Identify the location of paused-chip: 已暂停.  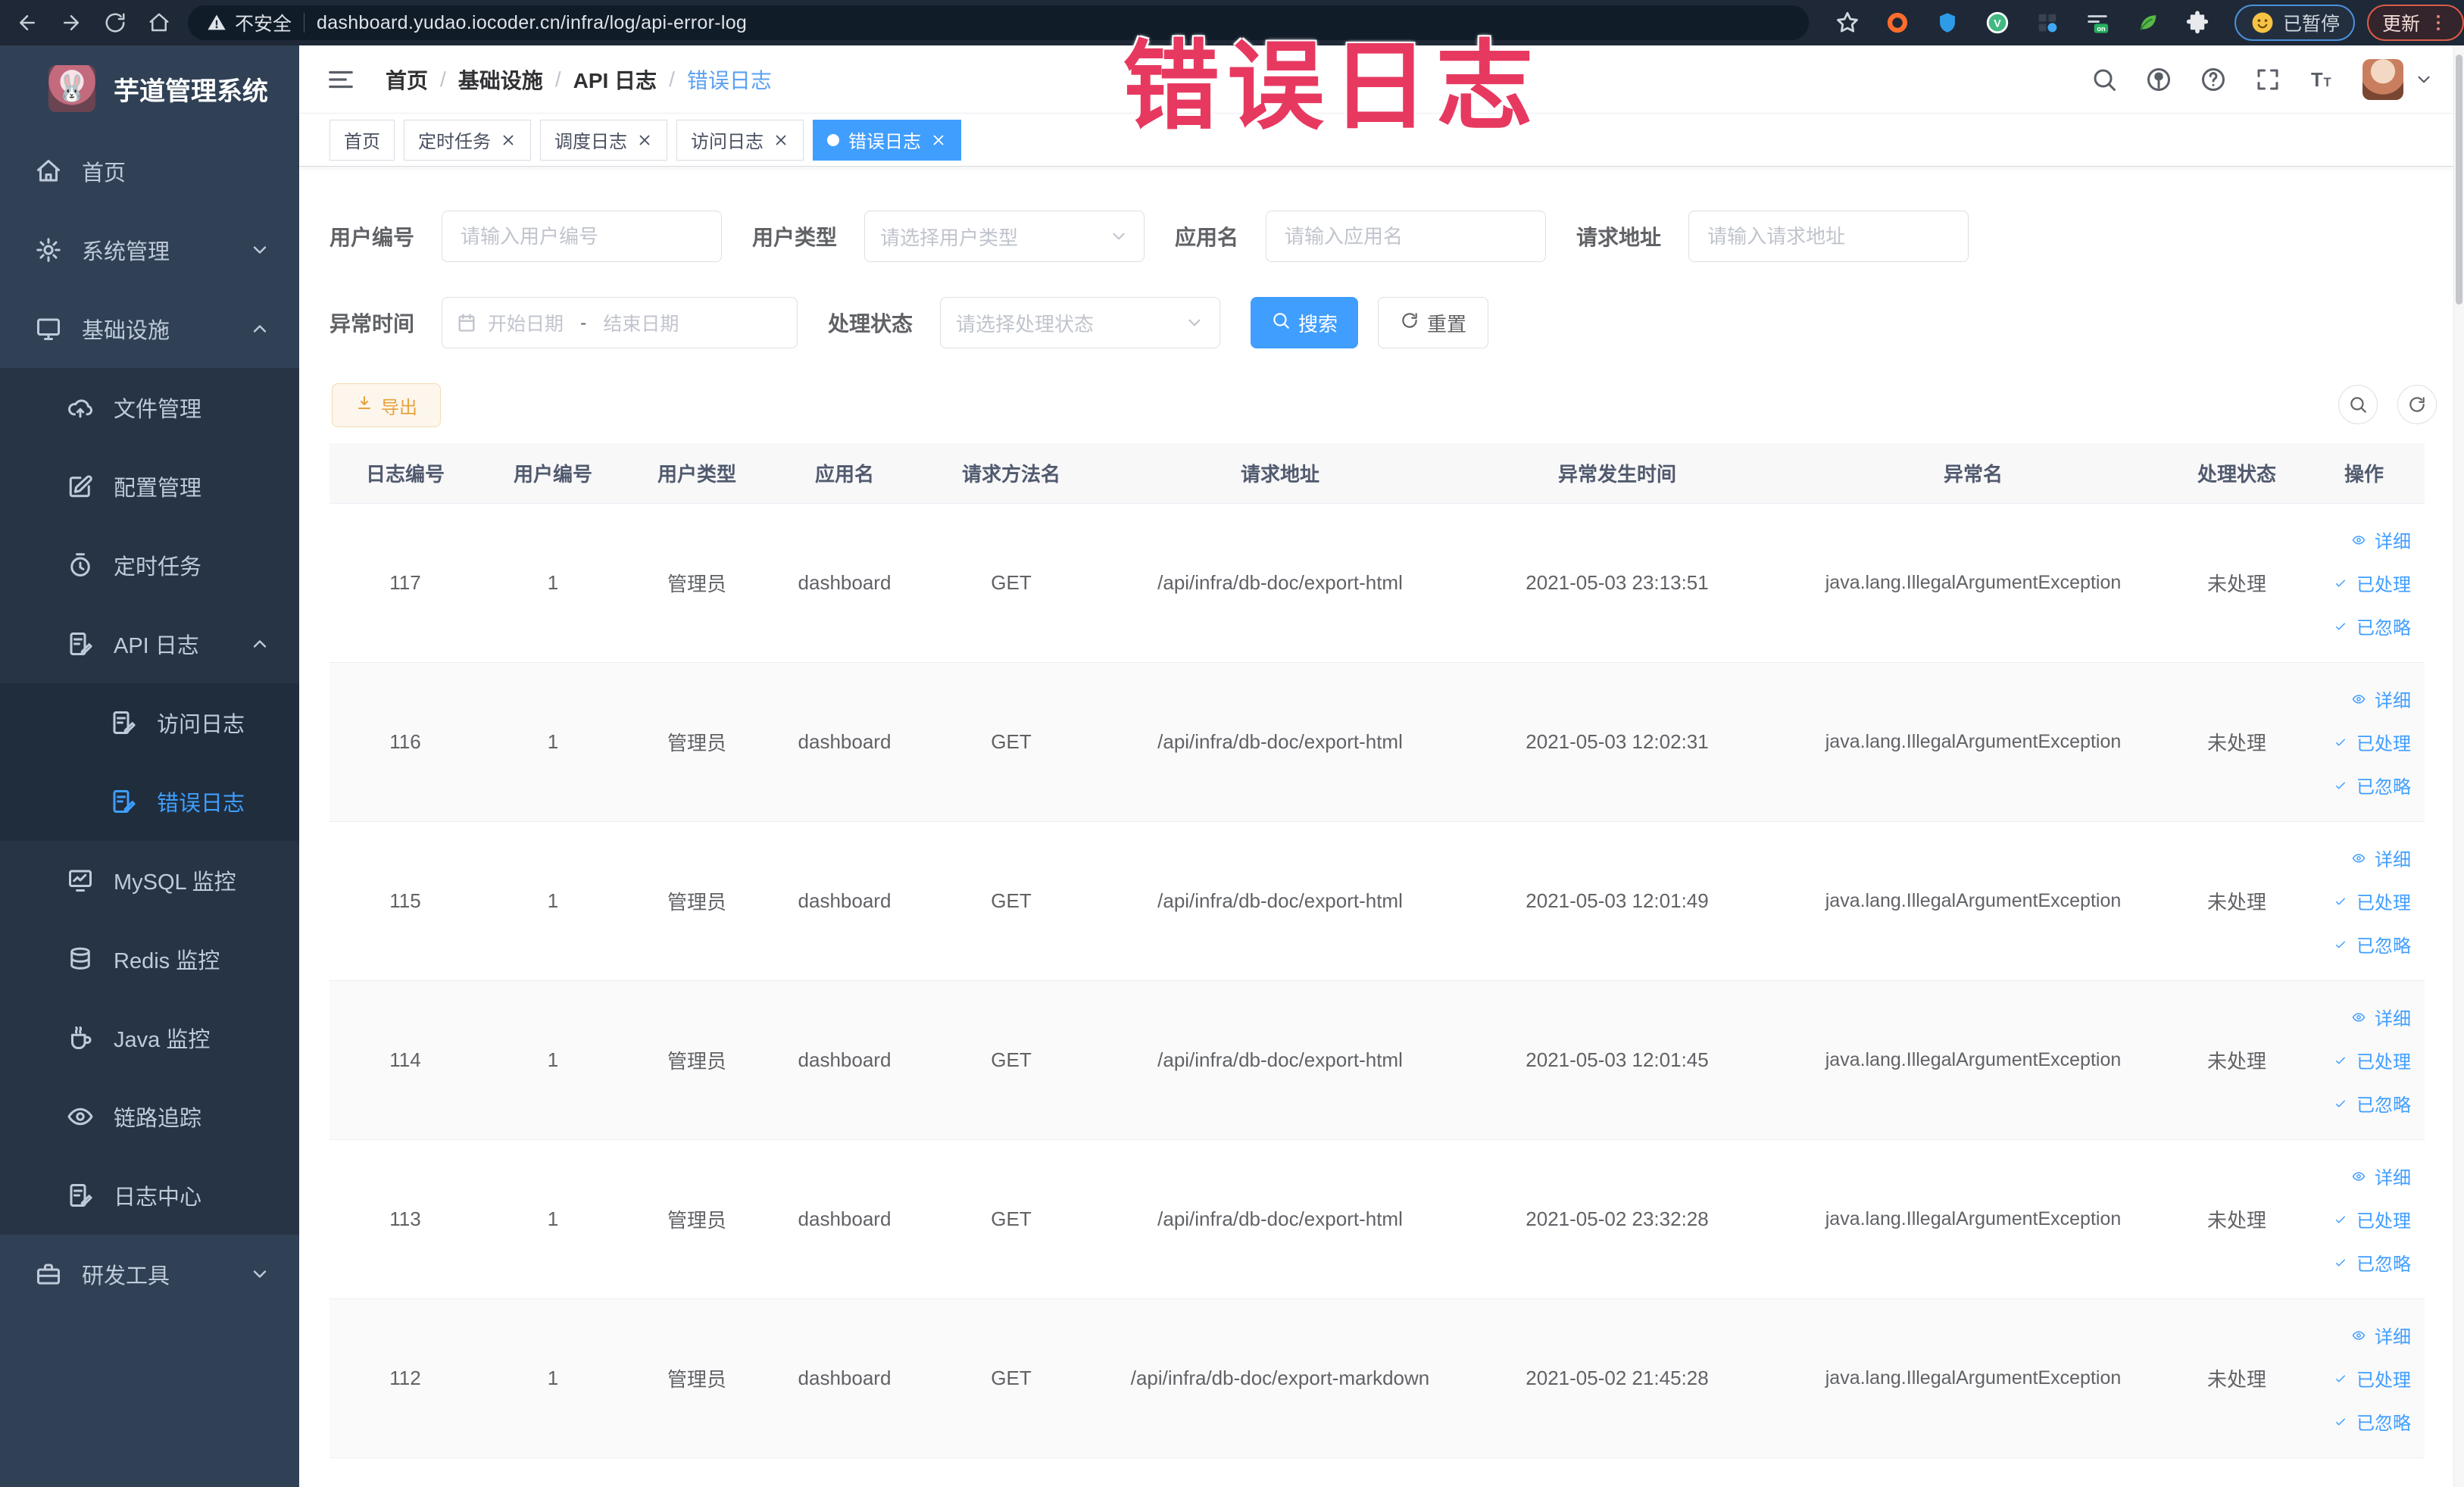
(2294, 23).